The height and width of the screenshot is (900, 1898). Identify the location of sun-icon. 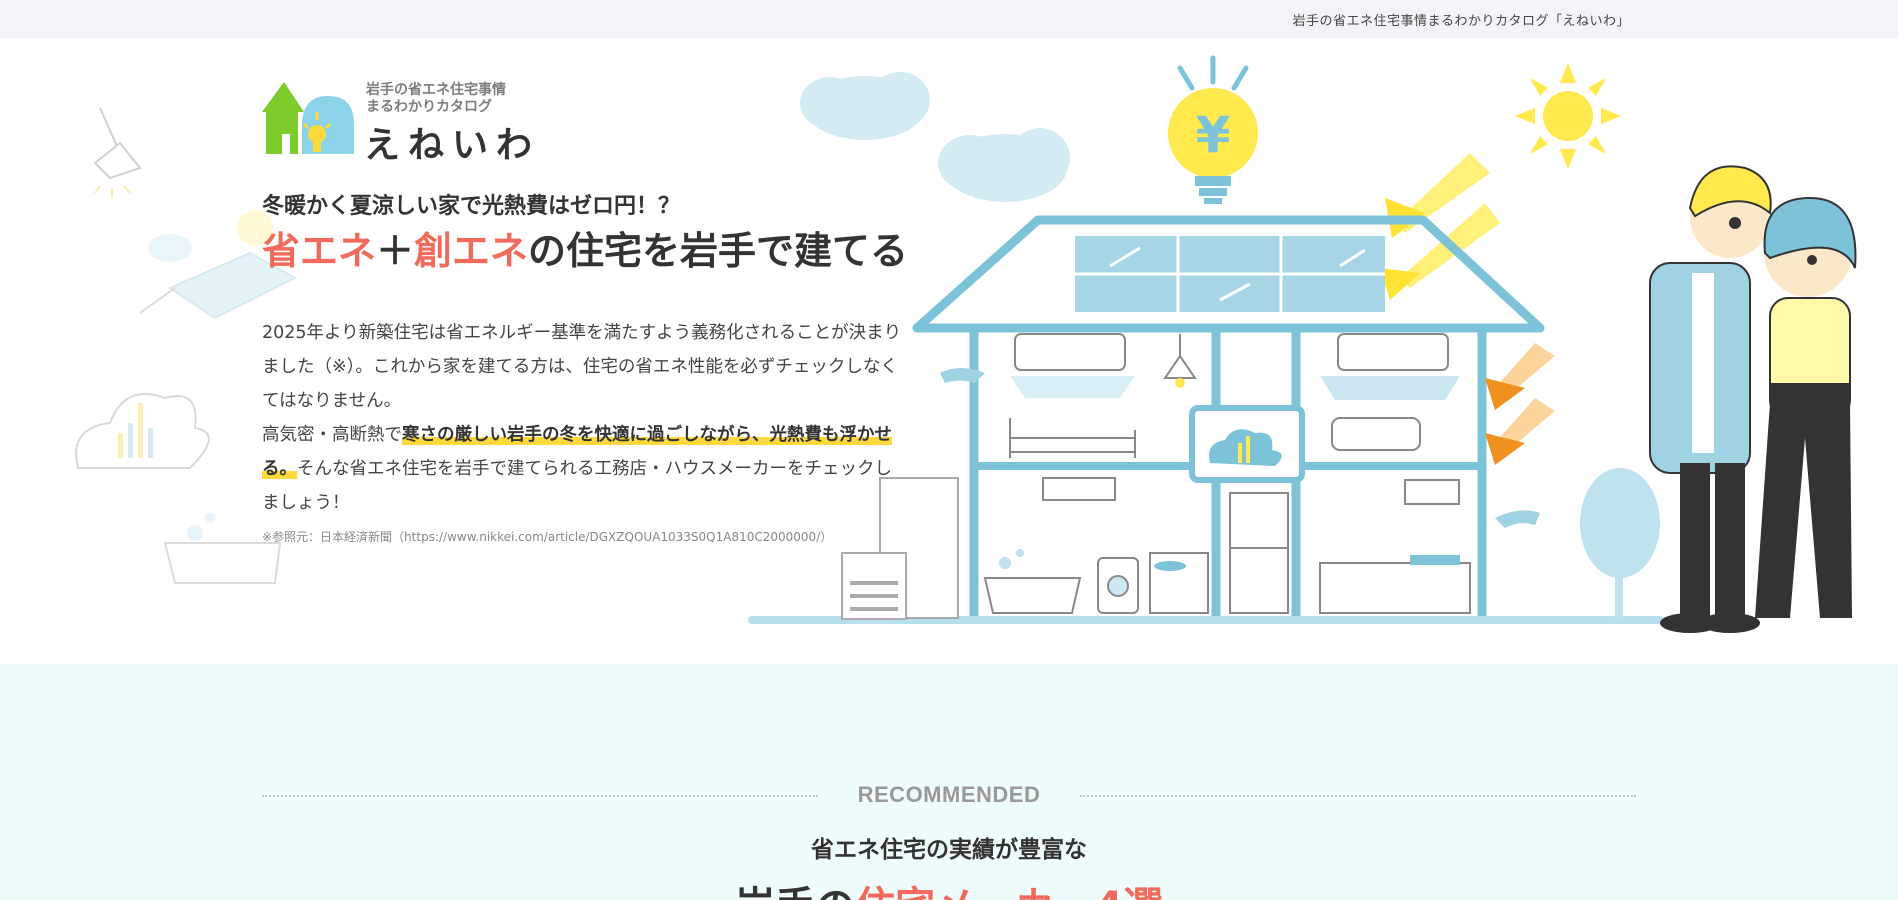
(1568, 116).